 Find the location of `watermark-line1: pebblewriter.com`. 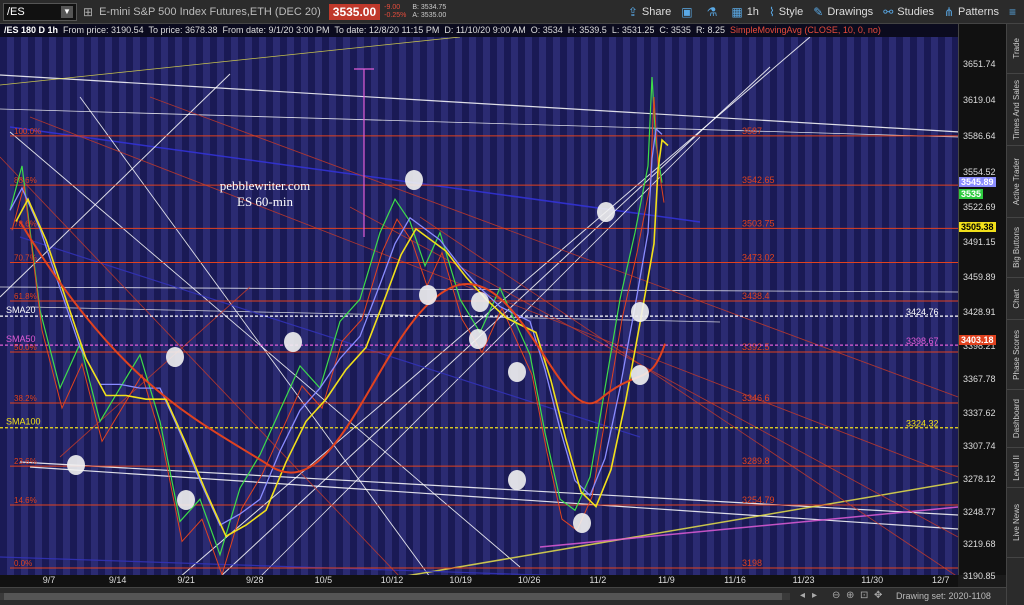

watermark-line1: pebblewriter.com is located at coordinates (265, 185).